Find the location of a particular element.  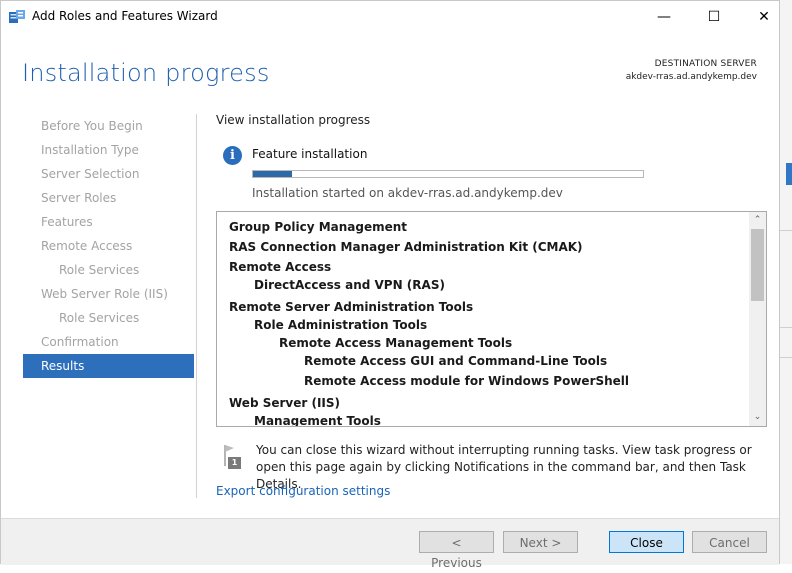

nav-item-results: Results is located at coordinates (108, 366).